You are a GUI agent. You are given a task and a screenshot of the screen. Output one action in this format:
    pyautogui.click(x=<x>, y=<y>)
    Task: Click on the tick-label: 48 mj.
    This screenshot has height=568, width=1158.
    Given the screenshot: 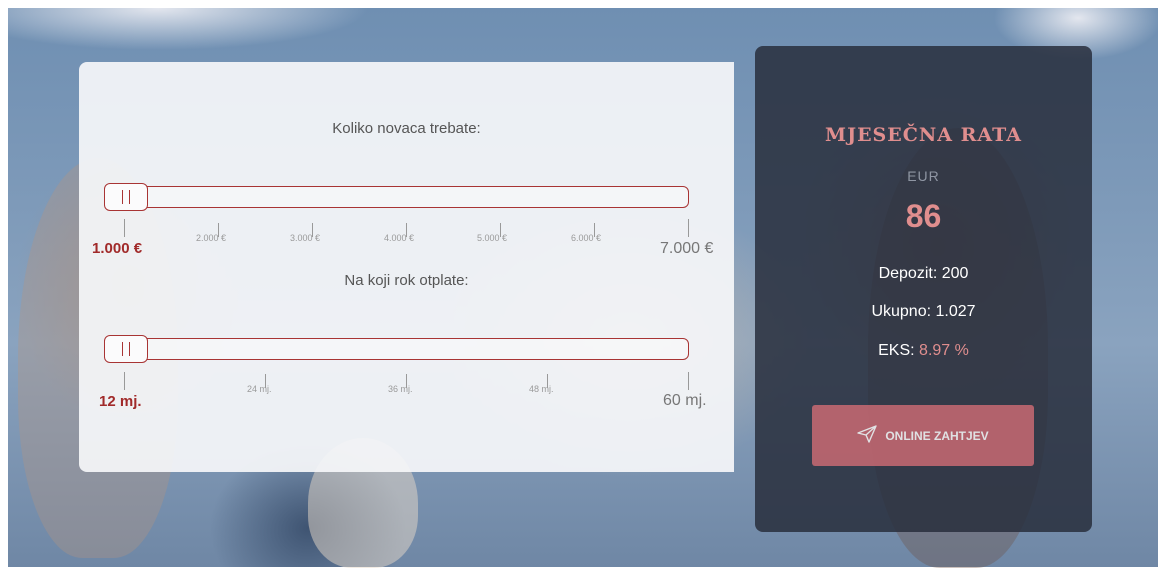 What is the action you would take?
    pyautogui.click(x=541, y=389)
    